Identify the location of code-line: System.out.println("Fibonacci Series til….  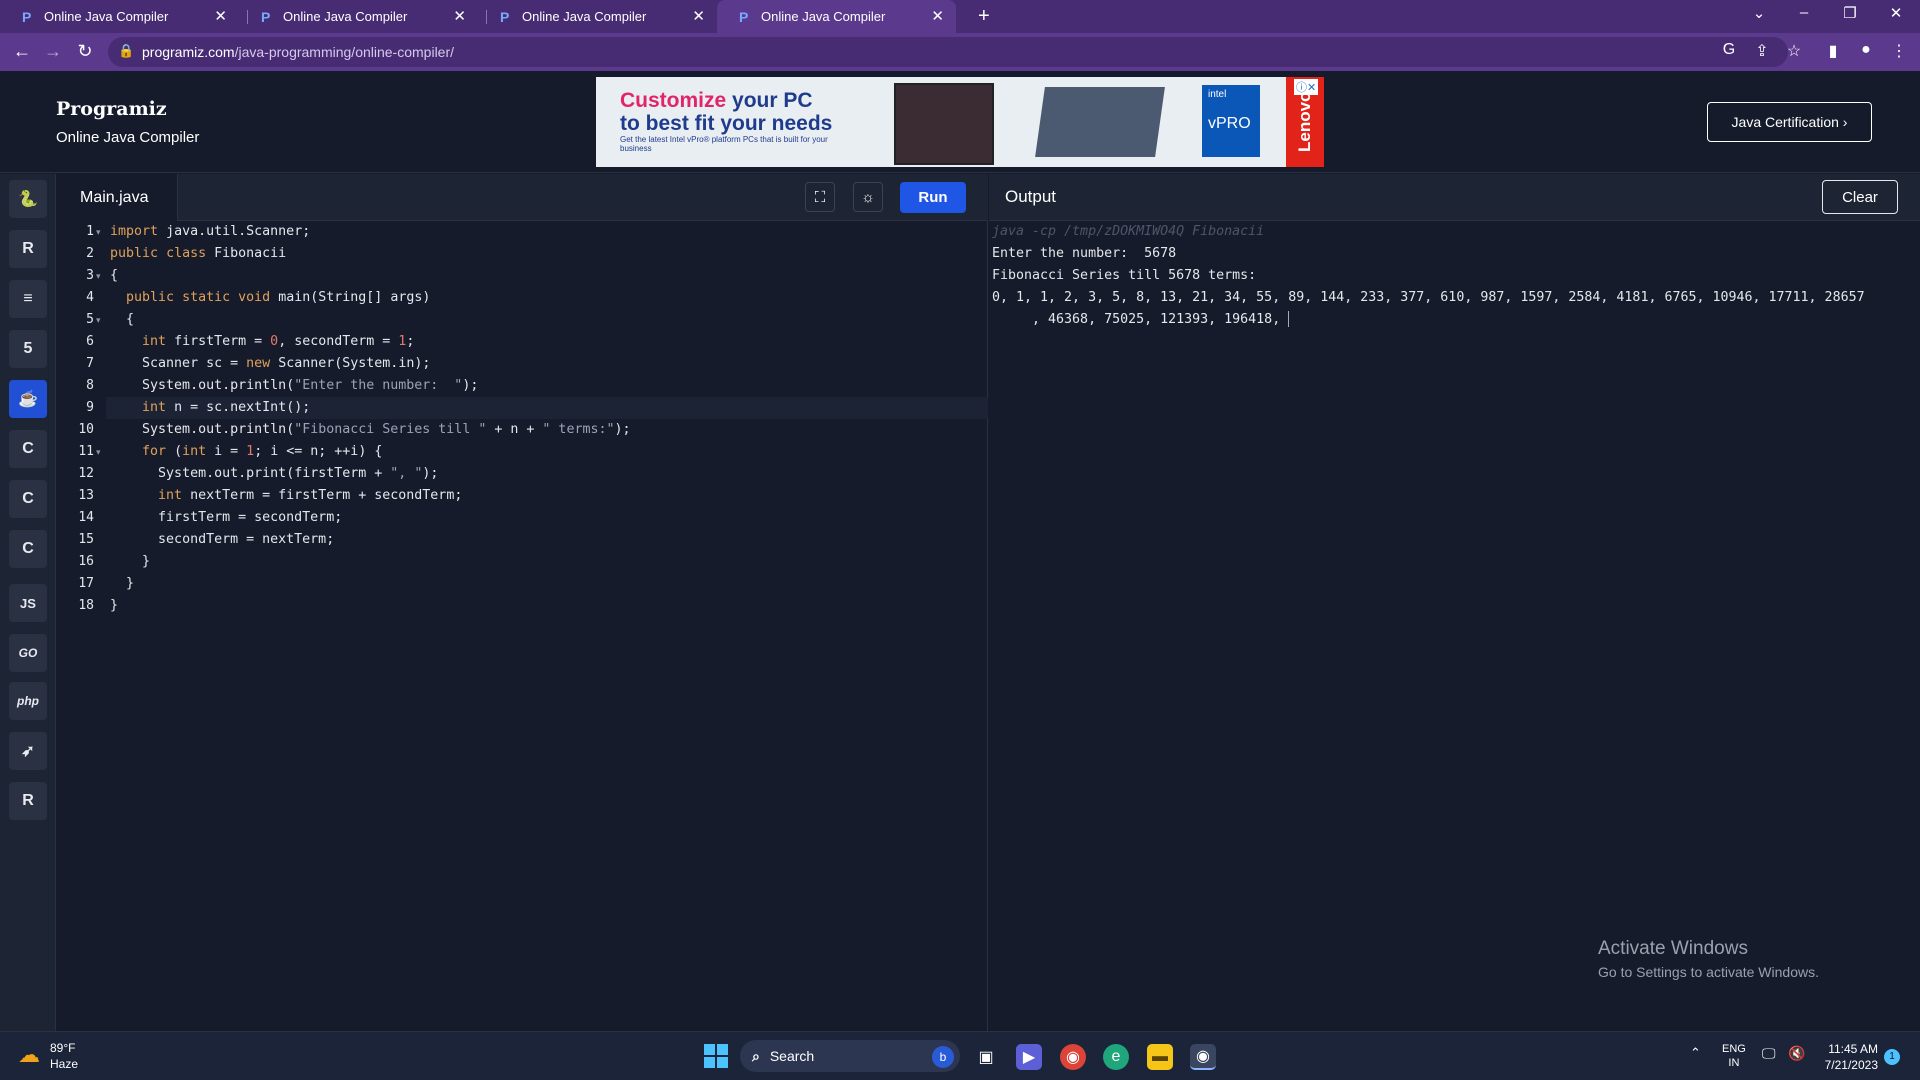
(370, 430).